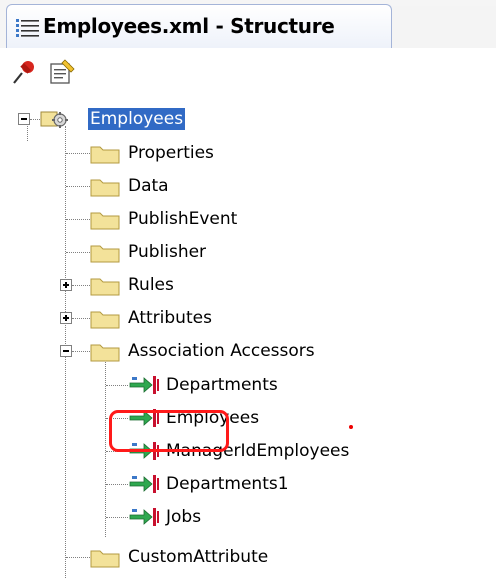 The width and height of the screenshot is (496, 578). I want to click on tree-node-label: Properties, so click(171, 153).